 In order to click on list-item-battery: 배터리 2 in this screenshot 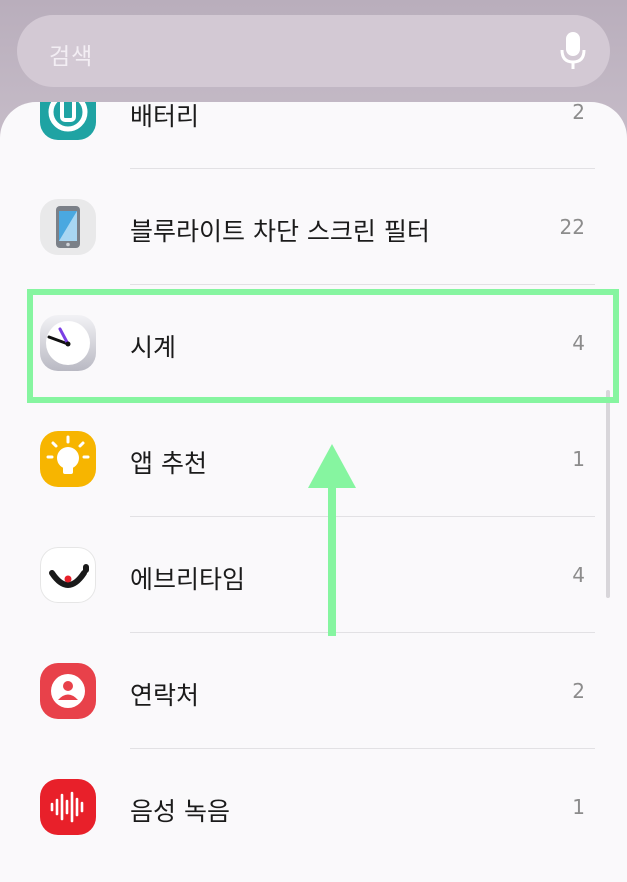, I will do `click(313, 136)`.